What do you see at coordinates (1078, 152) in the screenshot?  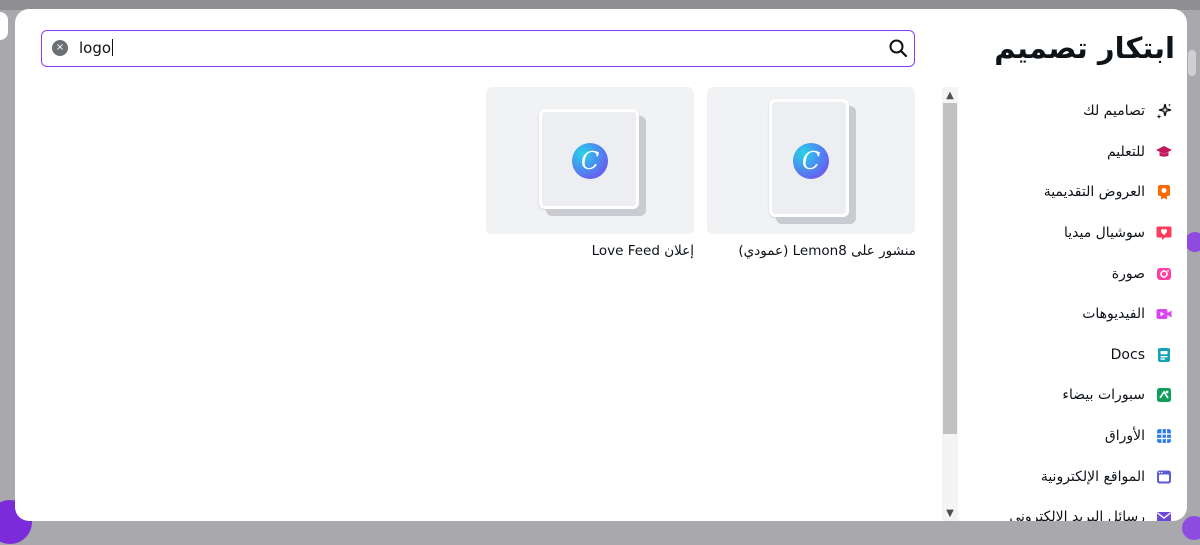 I see `nav-item-education: للتعليم` at bounding box center [1078, 152].